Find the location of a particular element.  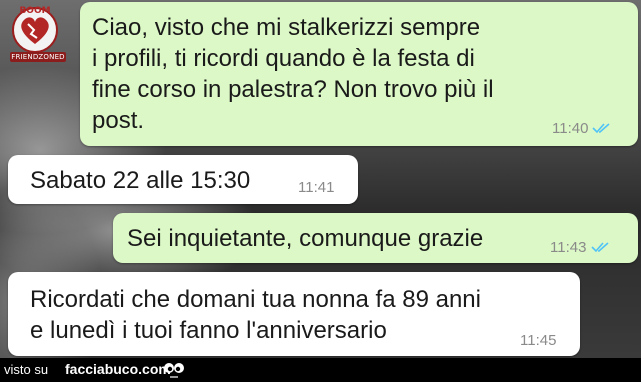

message-outgoing: Sei inquietante, comunque grazie 11:43 is located at coordinates (375, 238).